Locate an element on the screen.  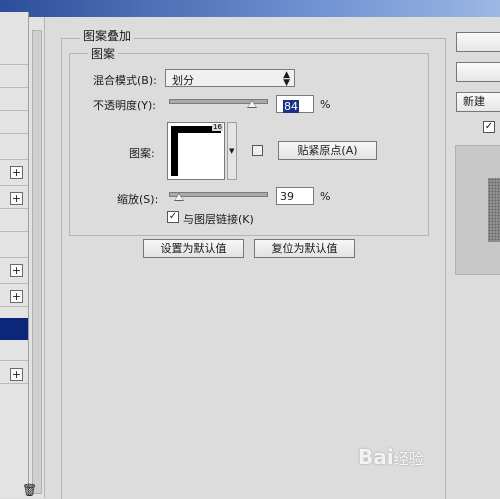
pattern-picker: 16 is located at coordinates (196, 151).